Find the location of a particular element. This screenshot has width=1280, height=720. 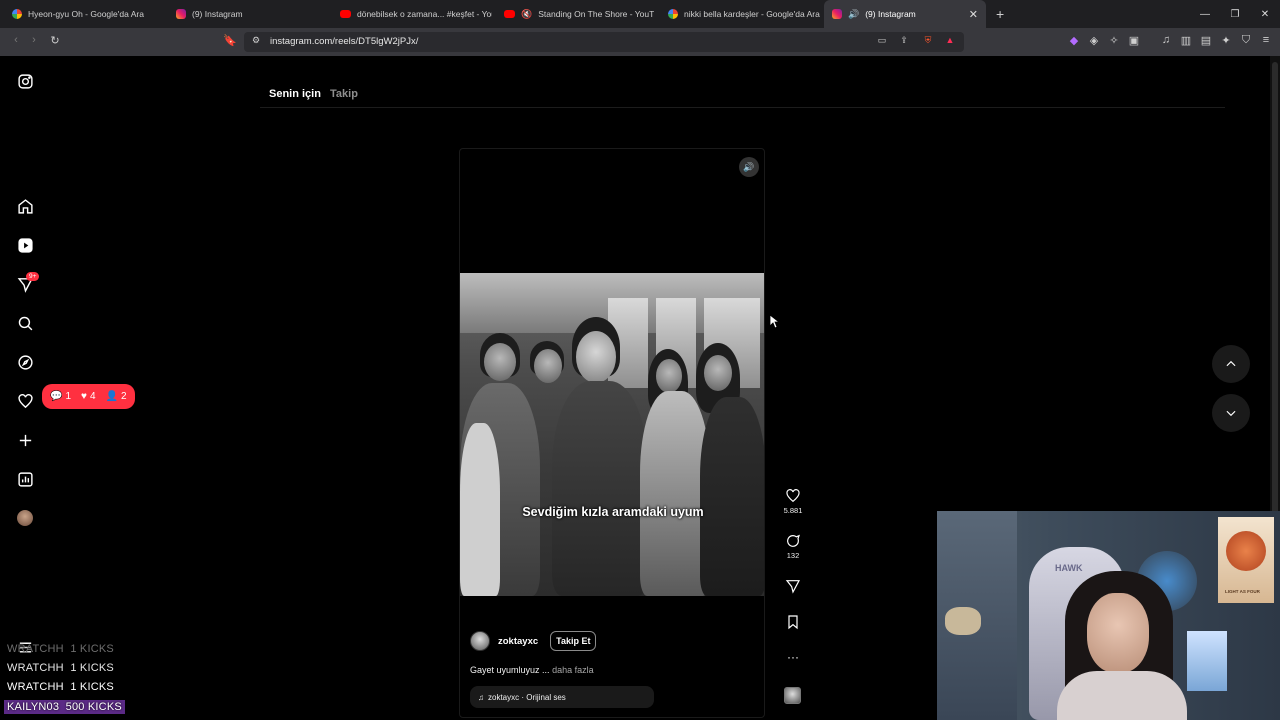

tab-title: (9) Instagram is located at coordinates (217, 14).